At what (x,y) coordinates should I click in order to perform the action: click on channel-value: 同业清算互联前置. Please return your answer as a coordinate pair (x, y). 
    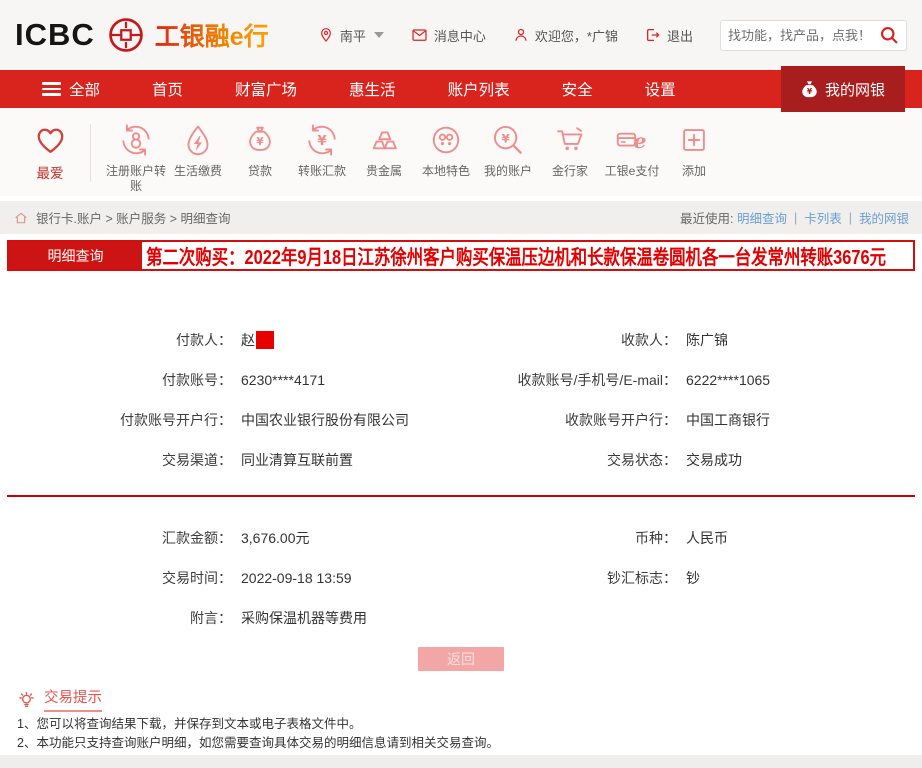
    Looking at the image, I should click on (297, 460).